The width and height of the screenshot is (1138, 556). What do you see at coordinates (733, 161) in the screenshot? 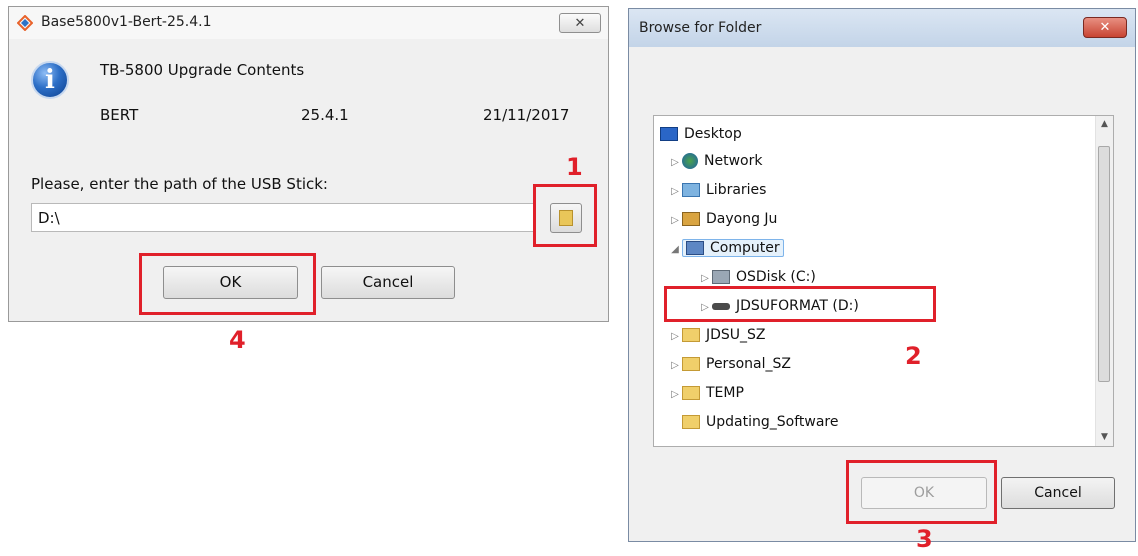
I see `tree-label: Network` at bounding box center [733, 161].